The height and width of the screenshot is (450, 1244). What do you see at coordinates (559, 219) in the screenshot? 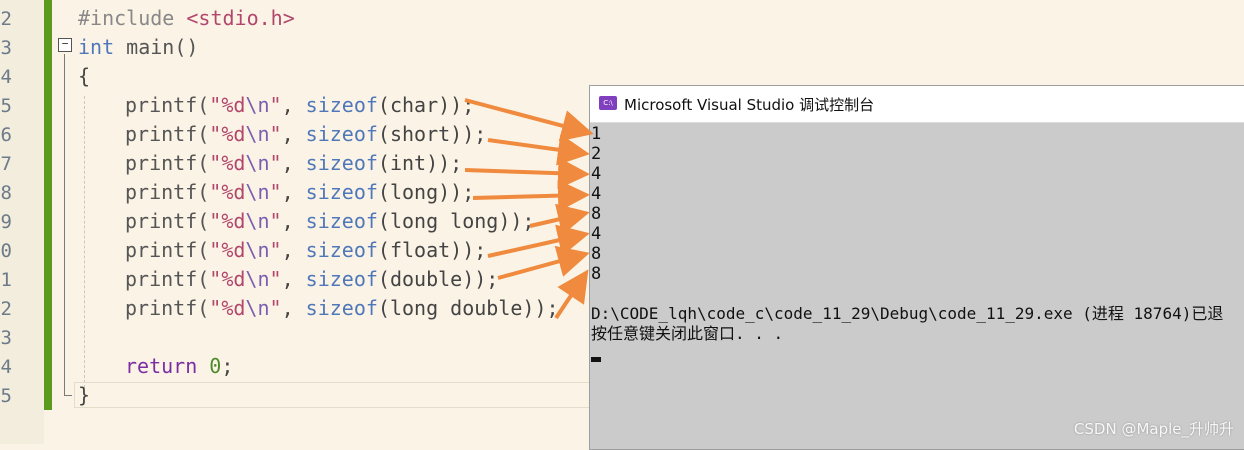
I see `arrow-long-long` at bounding box center [559, 219].